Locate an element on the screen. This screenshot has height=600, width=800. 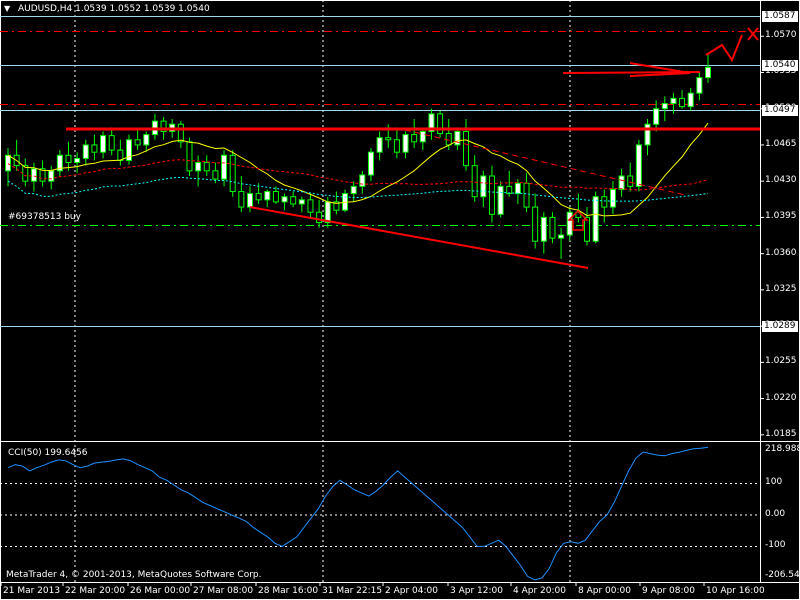
price-tick-label: 1.0395 is located at coordinates (781, 216).